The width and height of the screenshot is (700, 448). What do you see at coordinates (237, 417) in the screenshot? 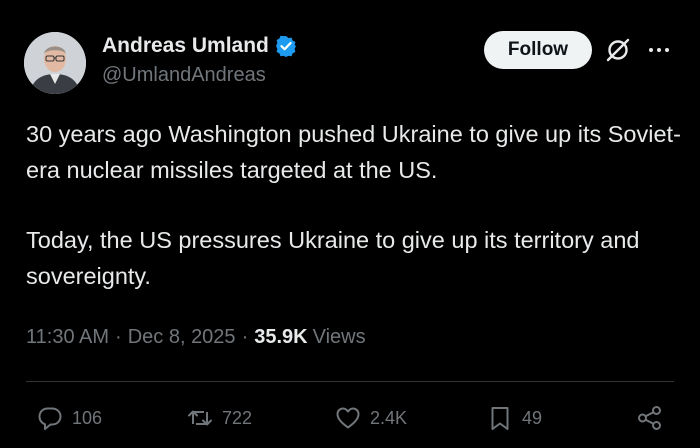
I see `repost-count: 722` at bounding box center [237, 417].